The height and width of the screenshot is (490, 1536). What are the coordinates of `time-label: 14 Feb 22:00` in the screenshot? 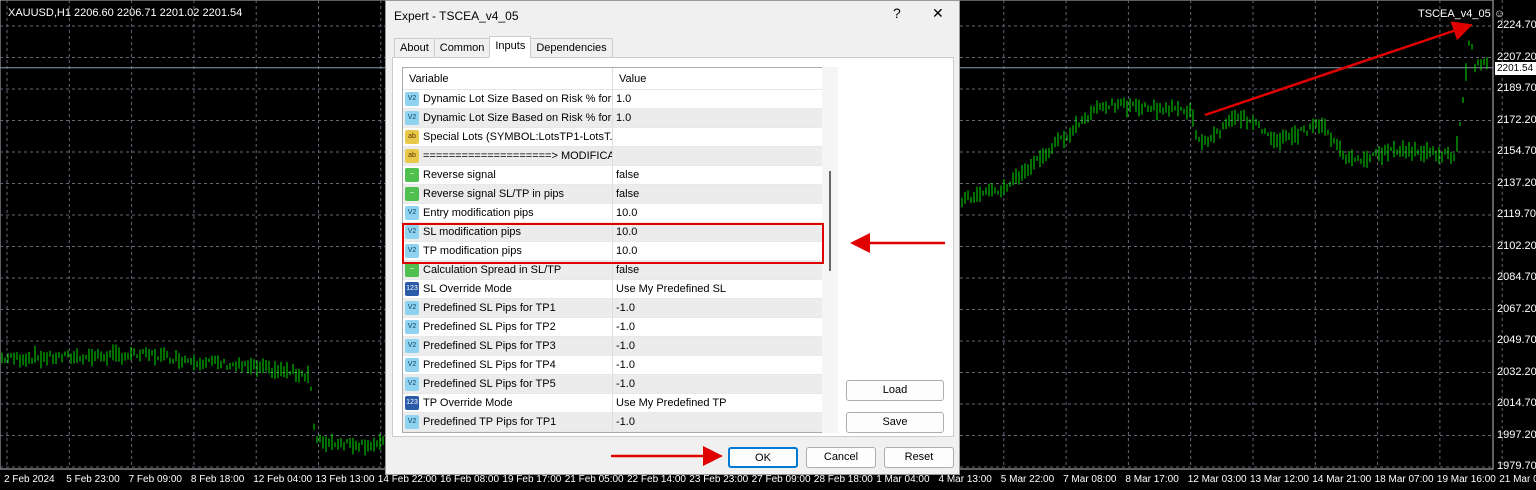 It's located at (407, 479).